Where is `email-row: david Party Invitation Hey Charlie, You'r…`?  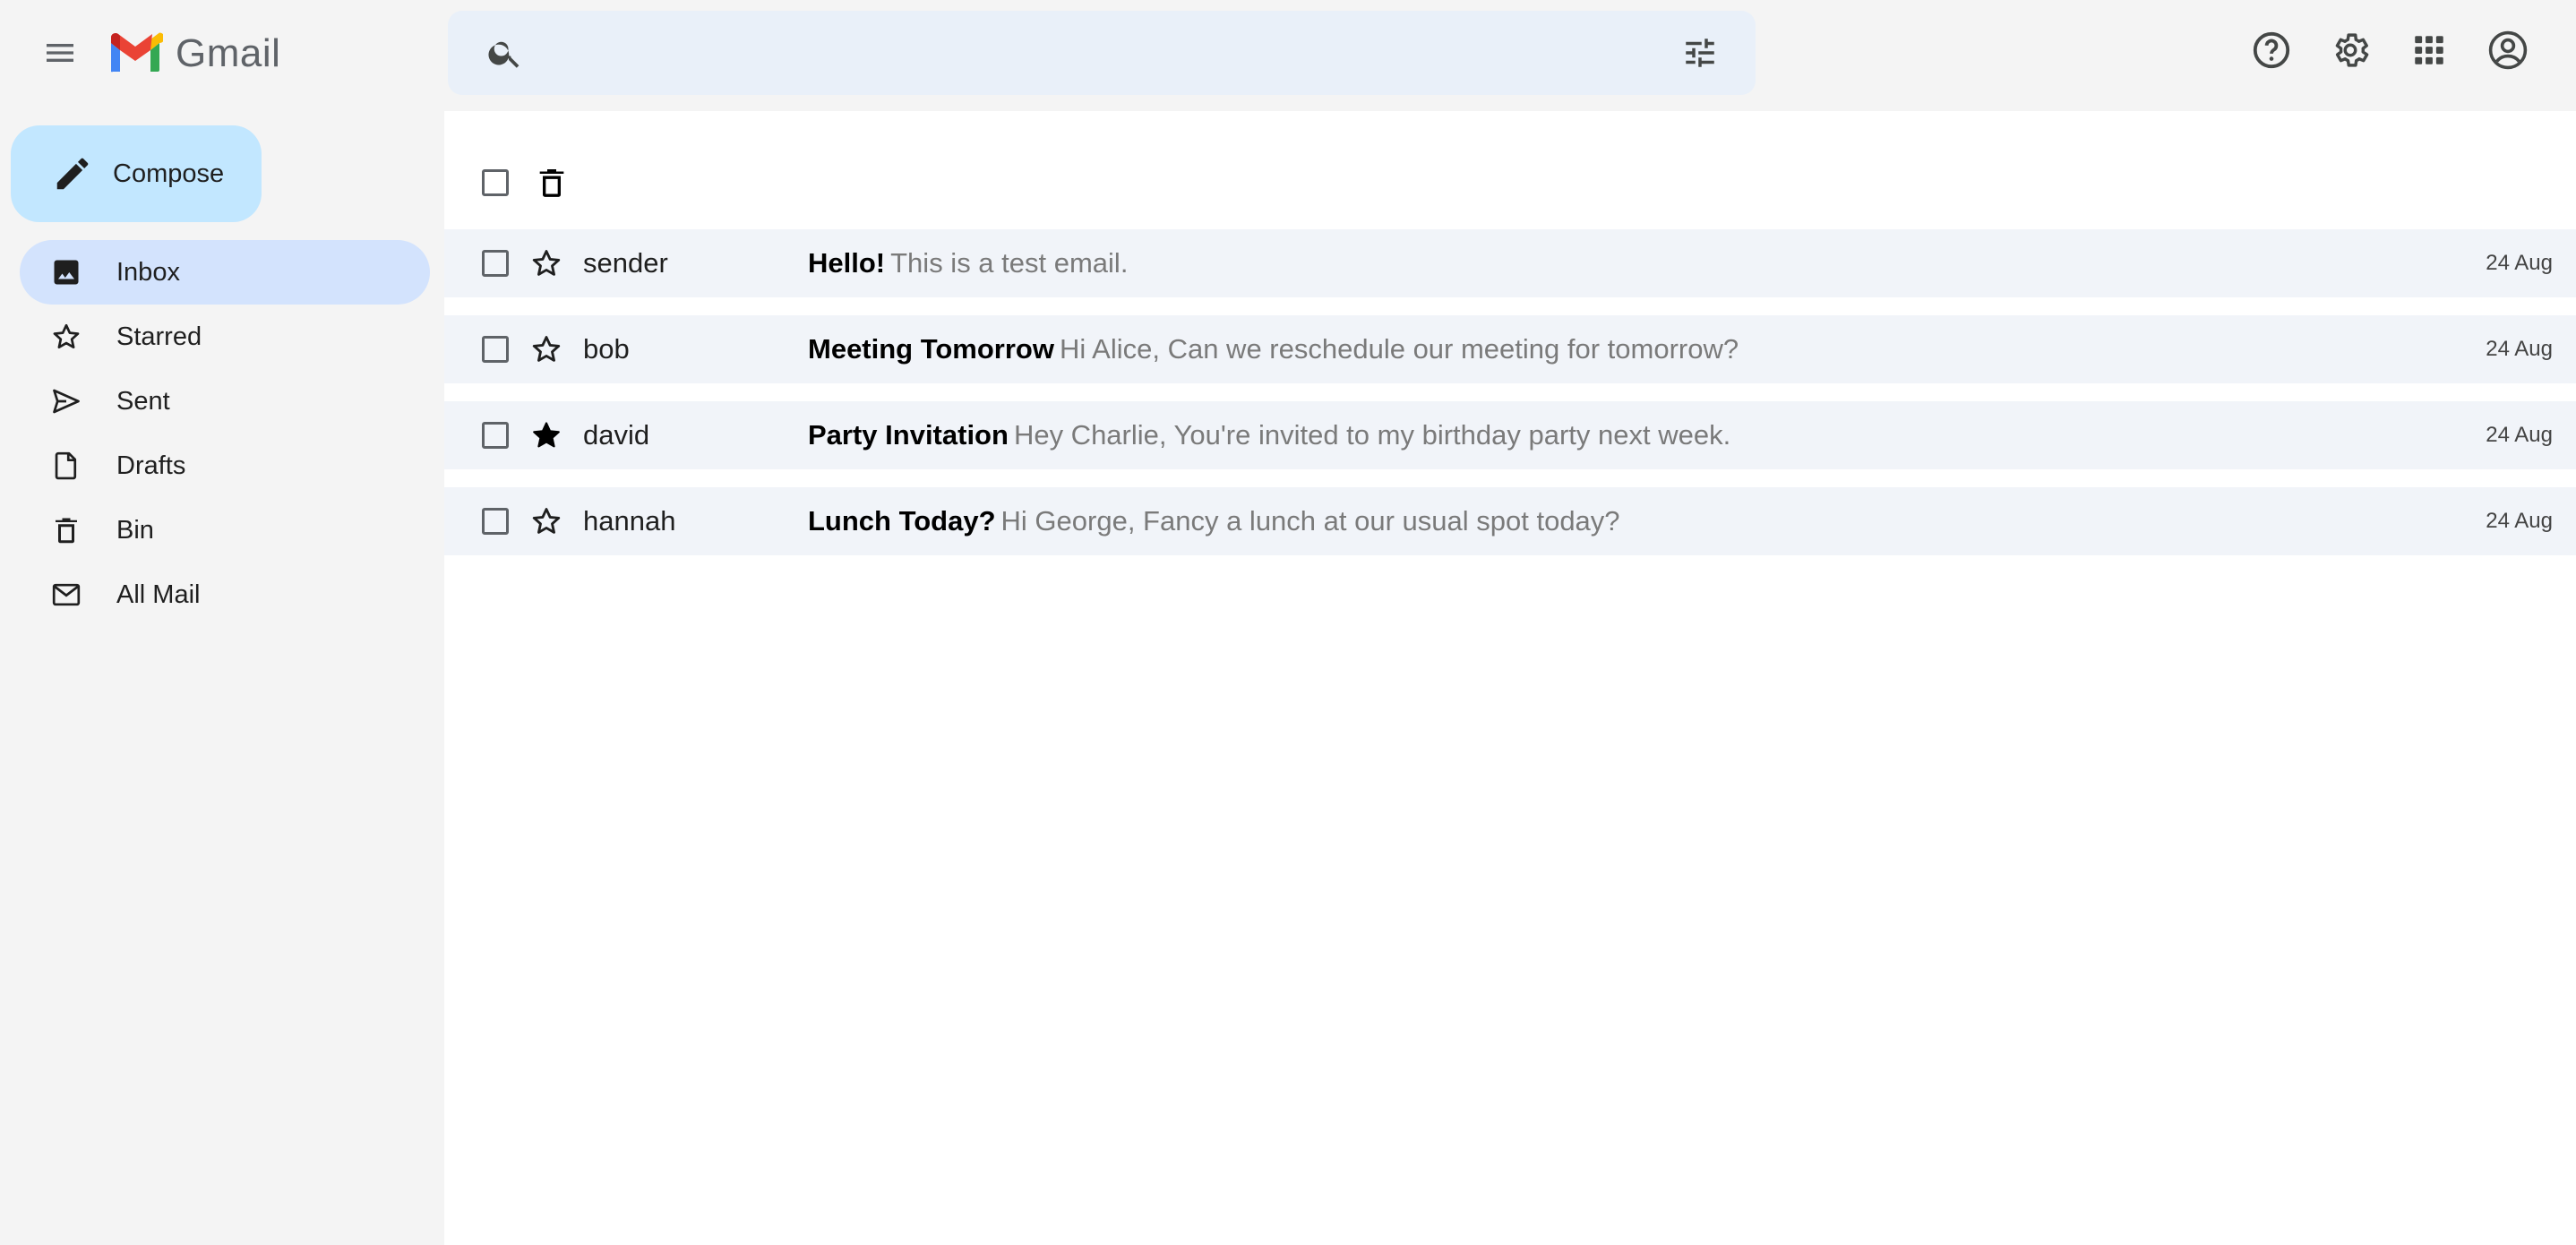
email-row: david Party Invitation Hey Charlie, You'r… is located at coordinates (1510, 435).